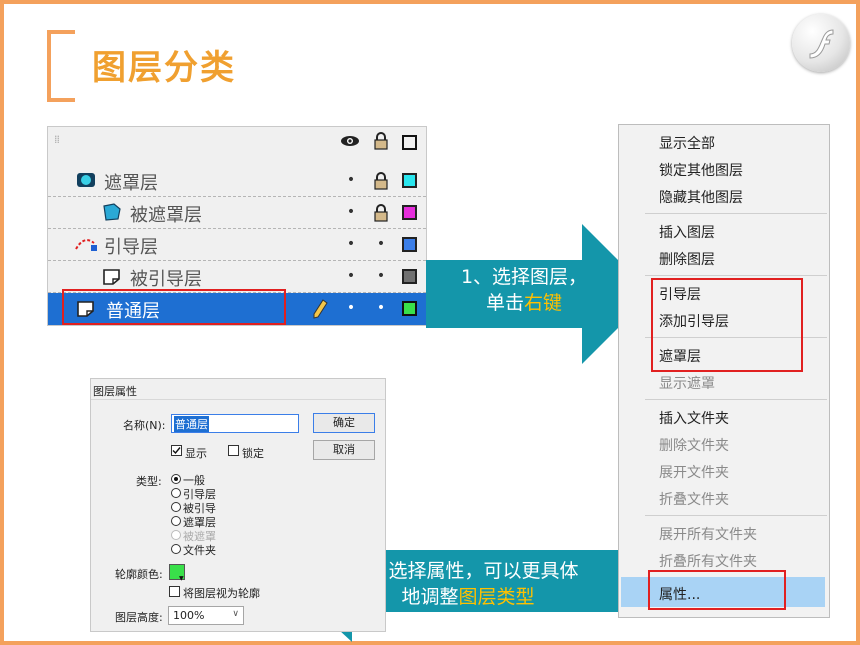 This screenshot has width=860, height=645. Describe the element at coordinates (694, 499) in the screenshot. I see `menu-collapse-folder: 折叠文件夹` at that location.